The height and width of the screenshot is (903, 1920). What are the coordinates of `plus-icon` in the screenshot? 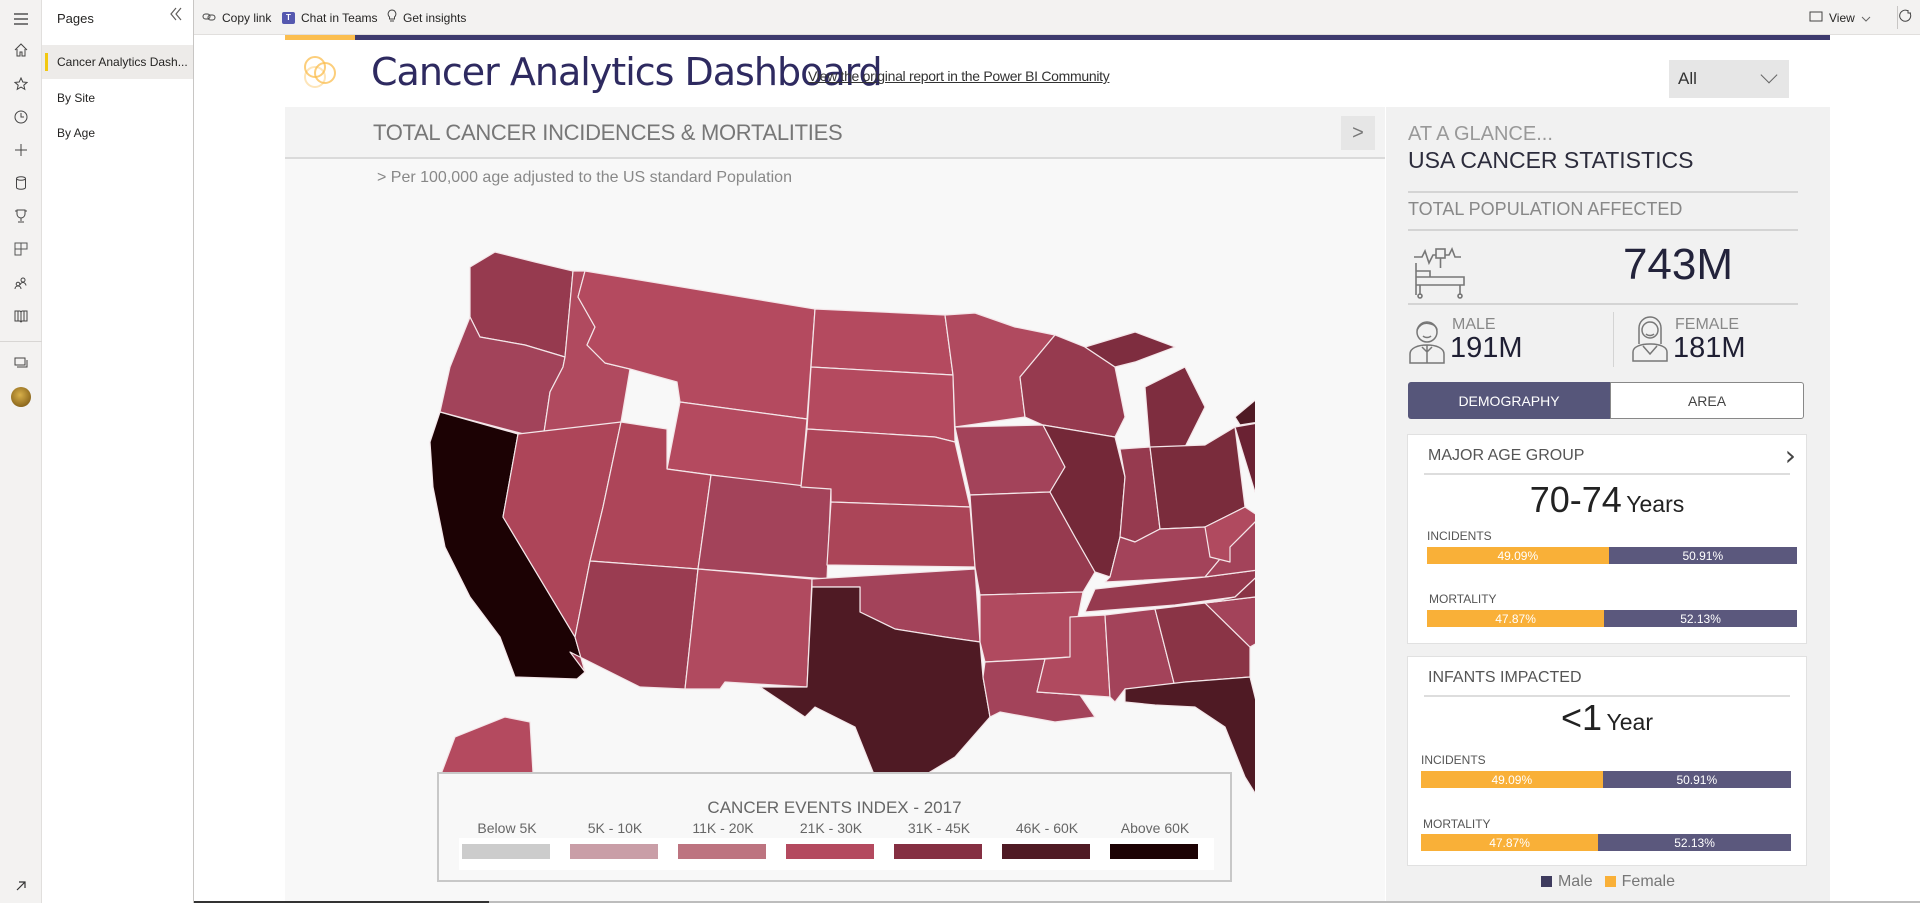 It's located at (21, 150).